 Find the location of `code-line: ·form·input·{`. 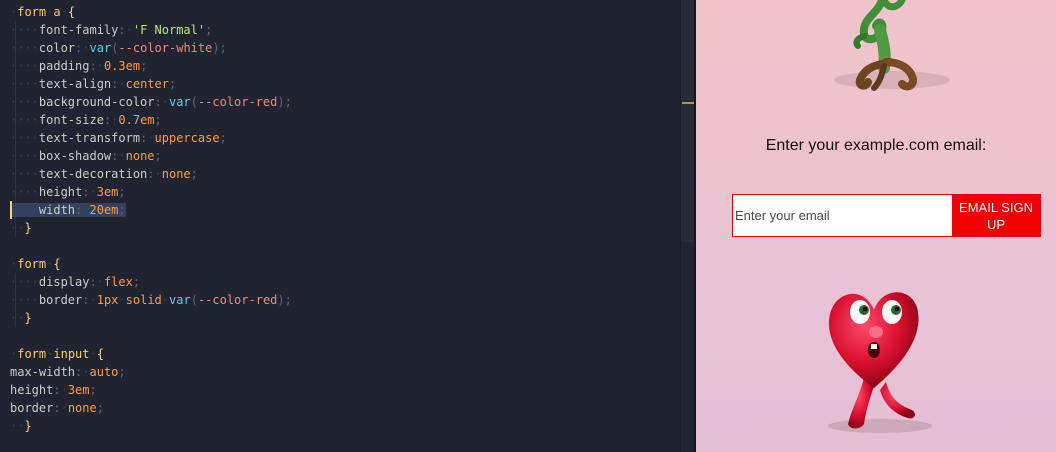

code-line: ·form·input·{ is located at coordinates (151, 354).